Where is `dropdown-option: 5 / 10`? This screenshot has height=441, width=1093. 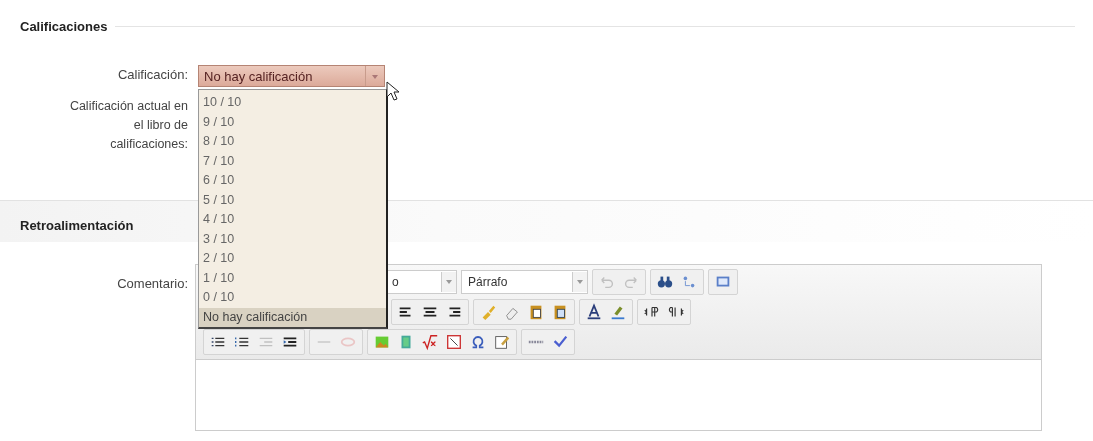 dropdown-option: 5 / 10 is located at coordinates (292, 200).